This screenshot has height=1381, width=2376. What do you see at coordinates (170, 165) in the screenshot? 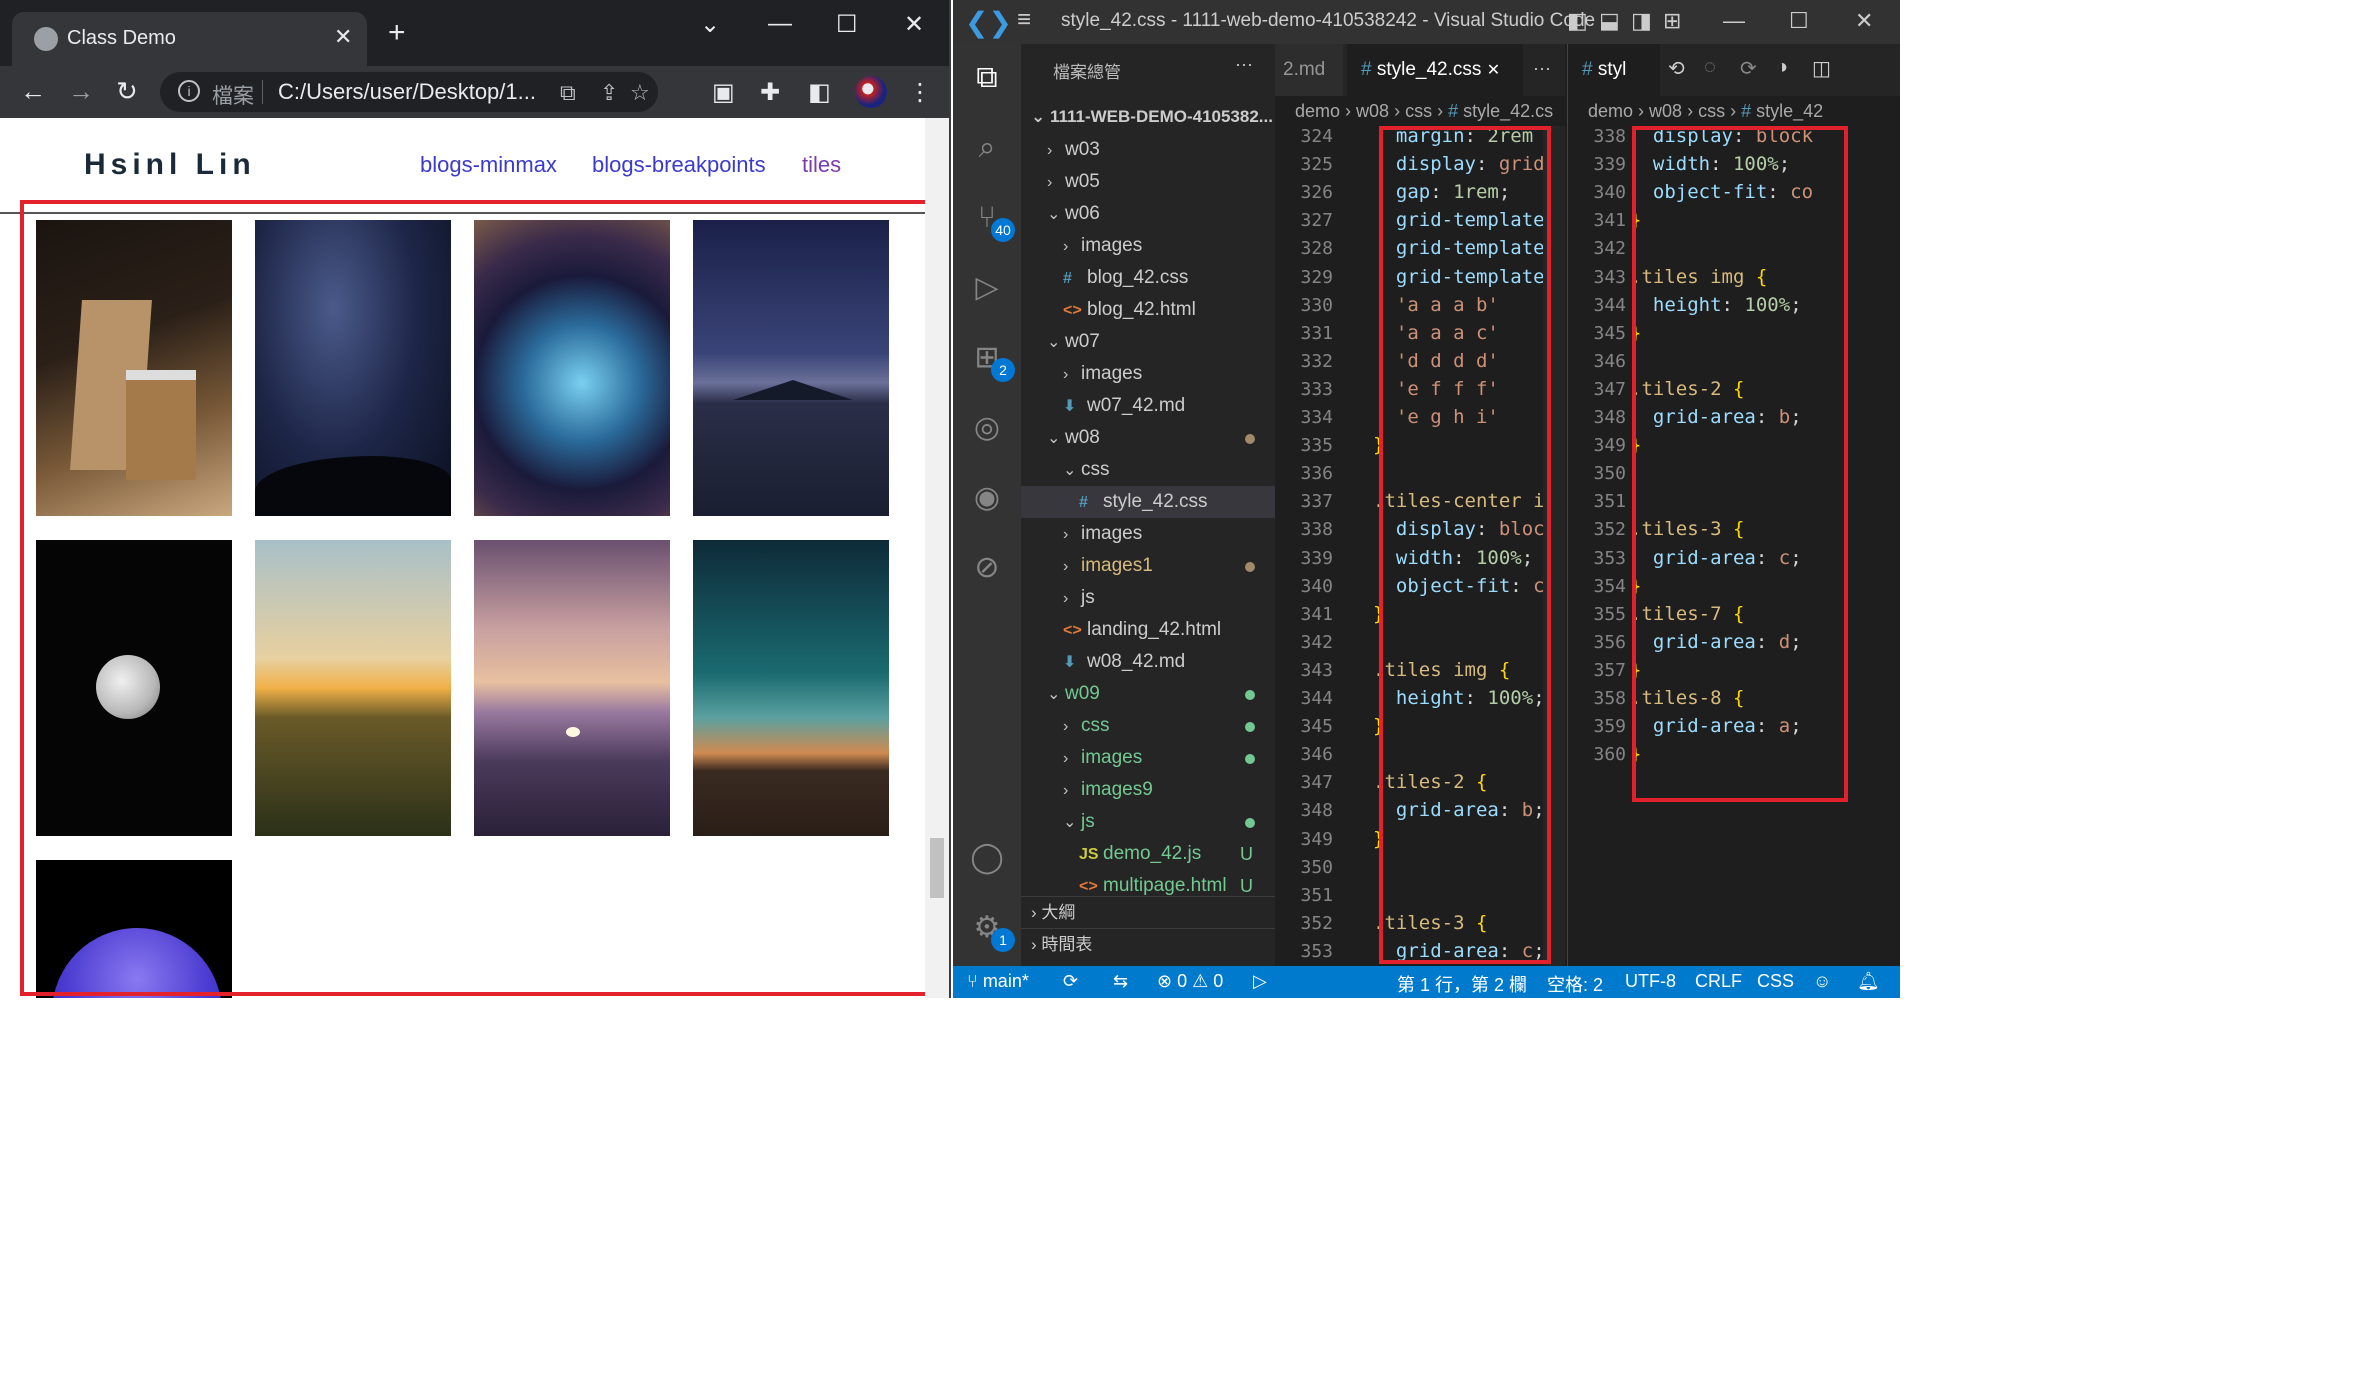
I see `site-brand: Hsinl Lin` at bounding box center [170, 165].